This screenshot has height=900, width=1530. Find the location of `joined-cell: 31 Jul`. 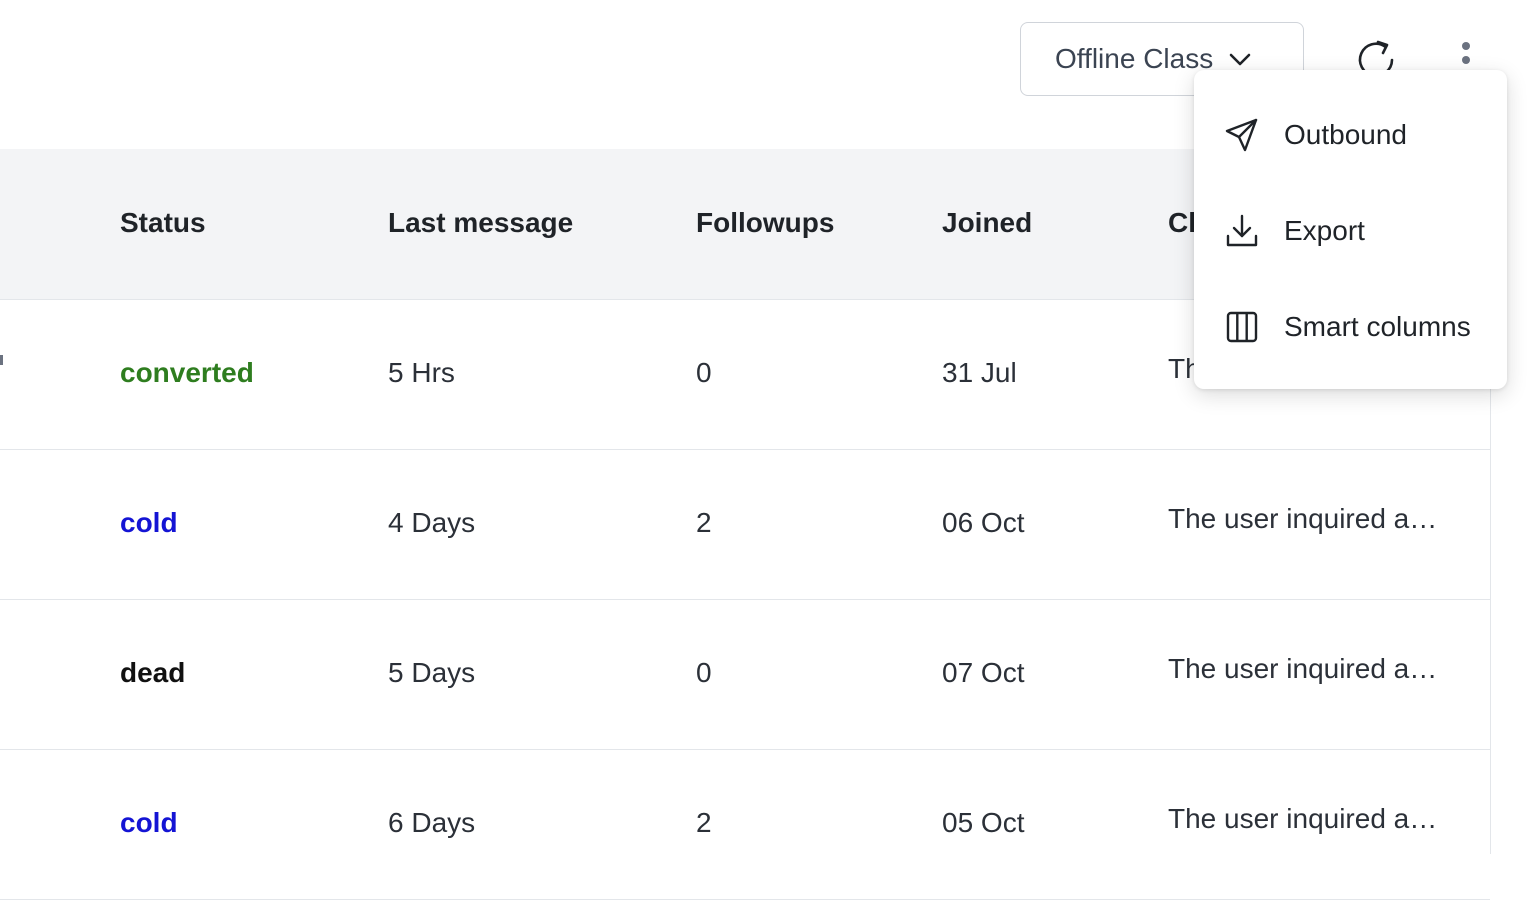

joined-cell: 31 Jul is located at coordinates (979, 372).